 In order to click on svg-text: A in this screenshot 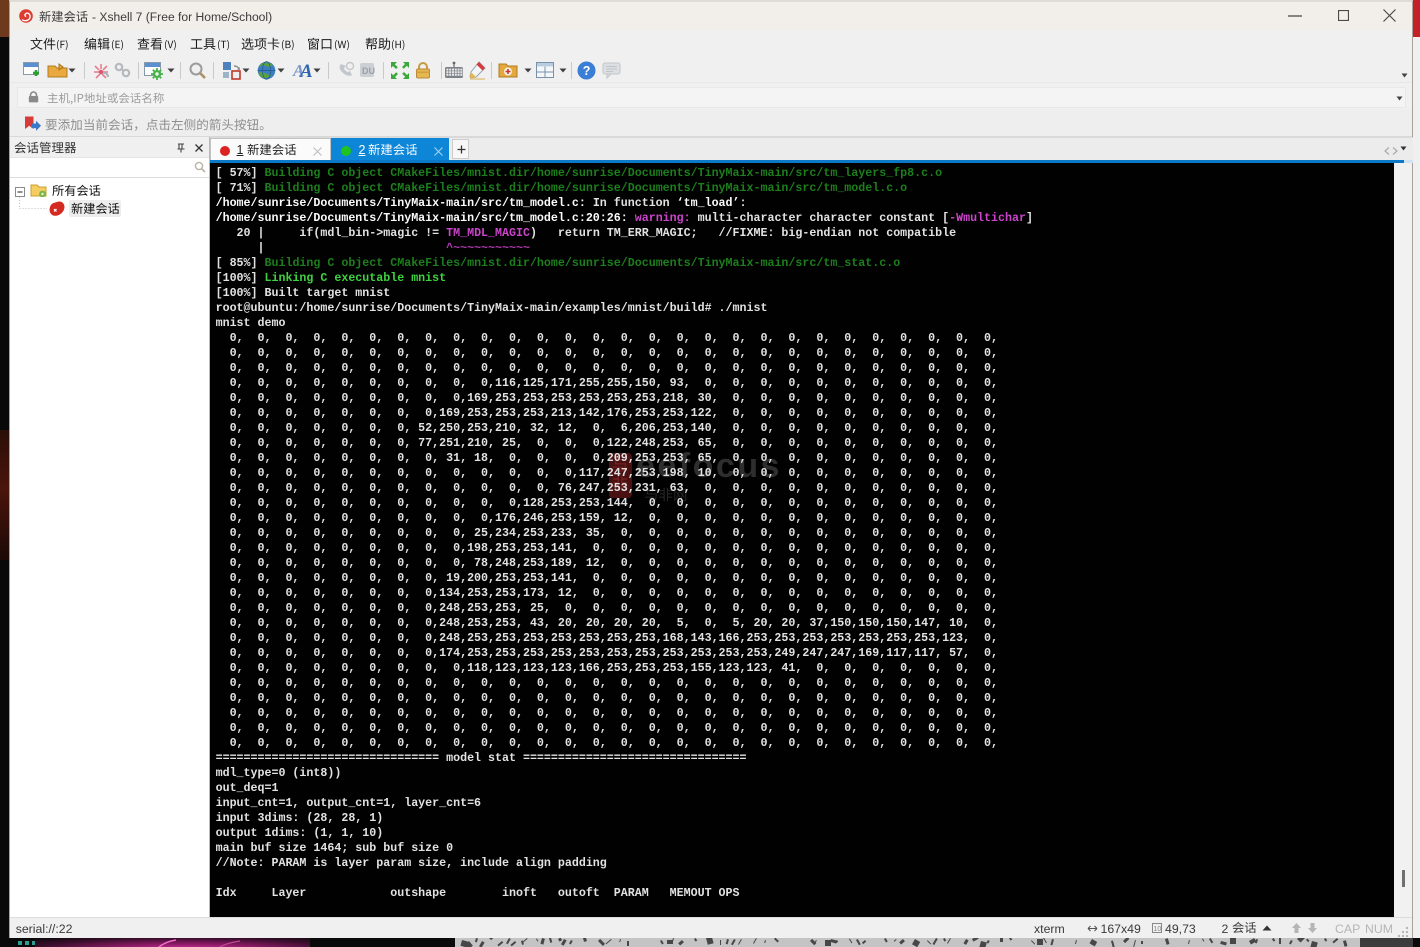, I will do `click(306, 70)`.